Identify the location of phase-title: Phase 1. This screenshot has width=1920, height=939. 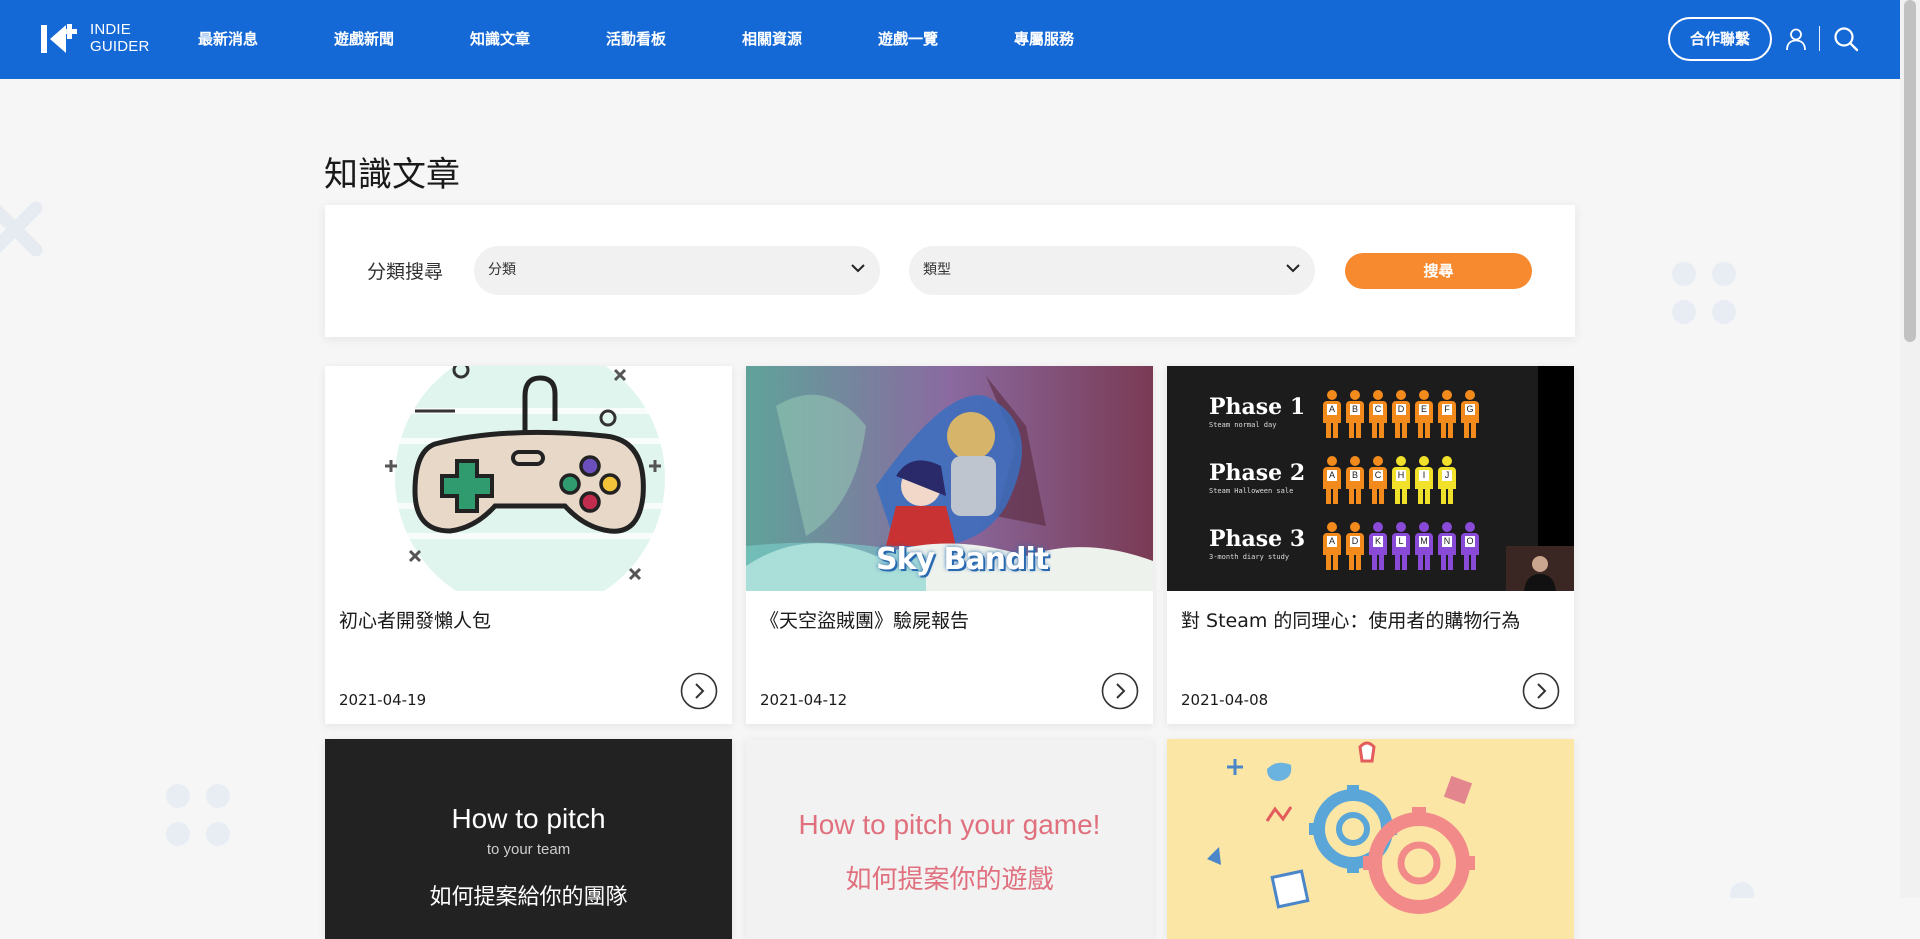
(1257, 407).